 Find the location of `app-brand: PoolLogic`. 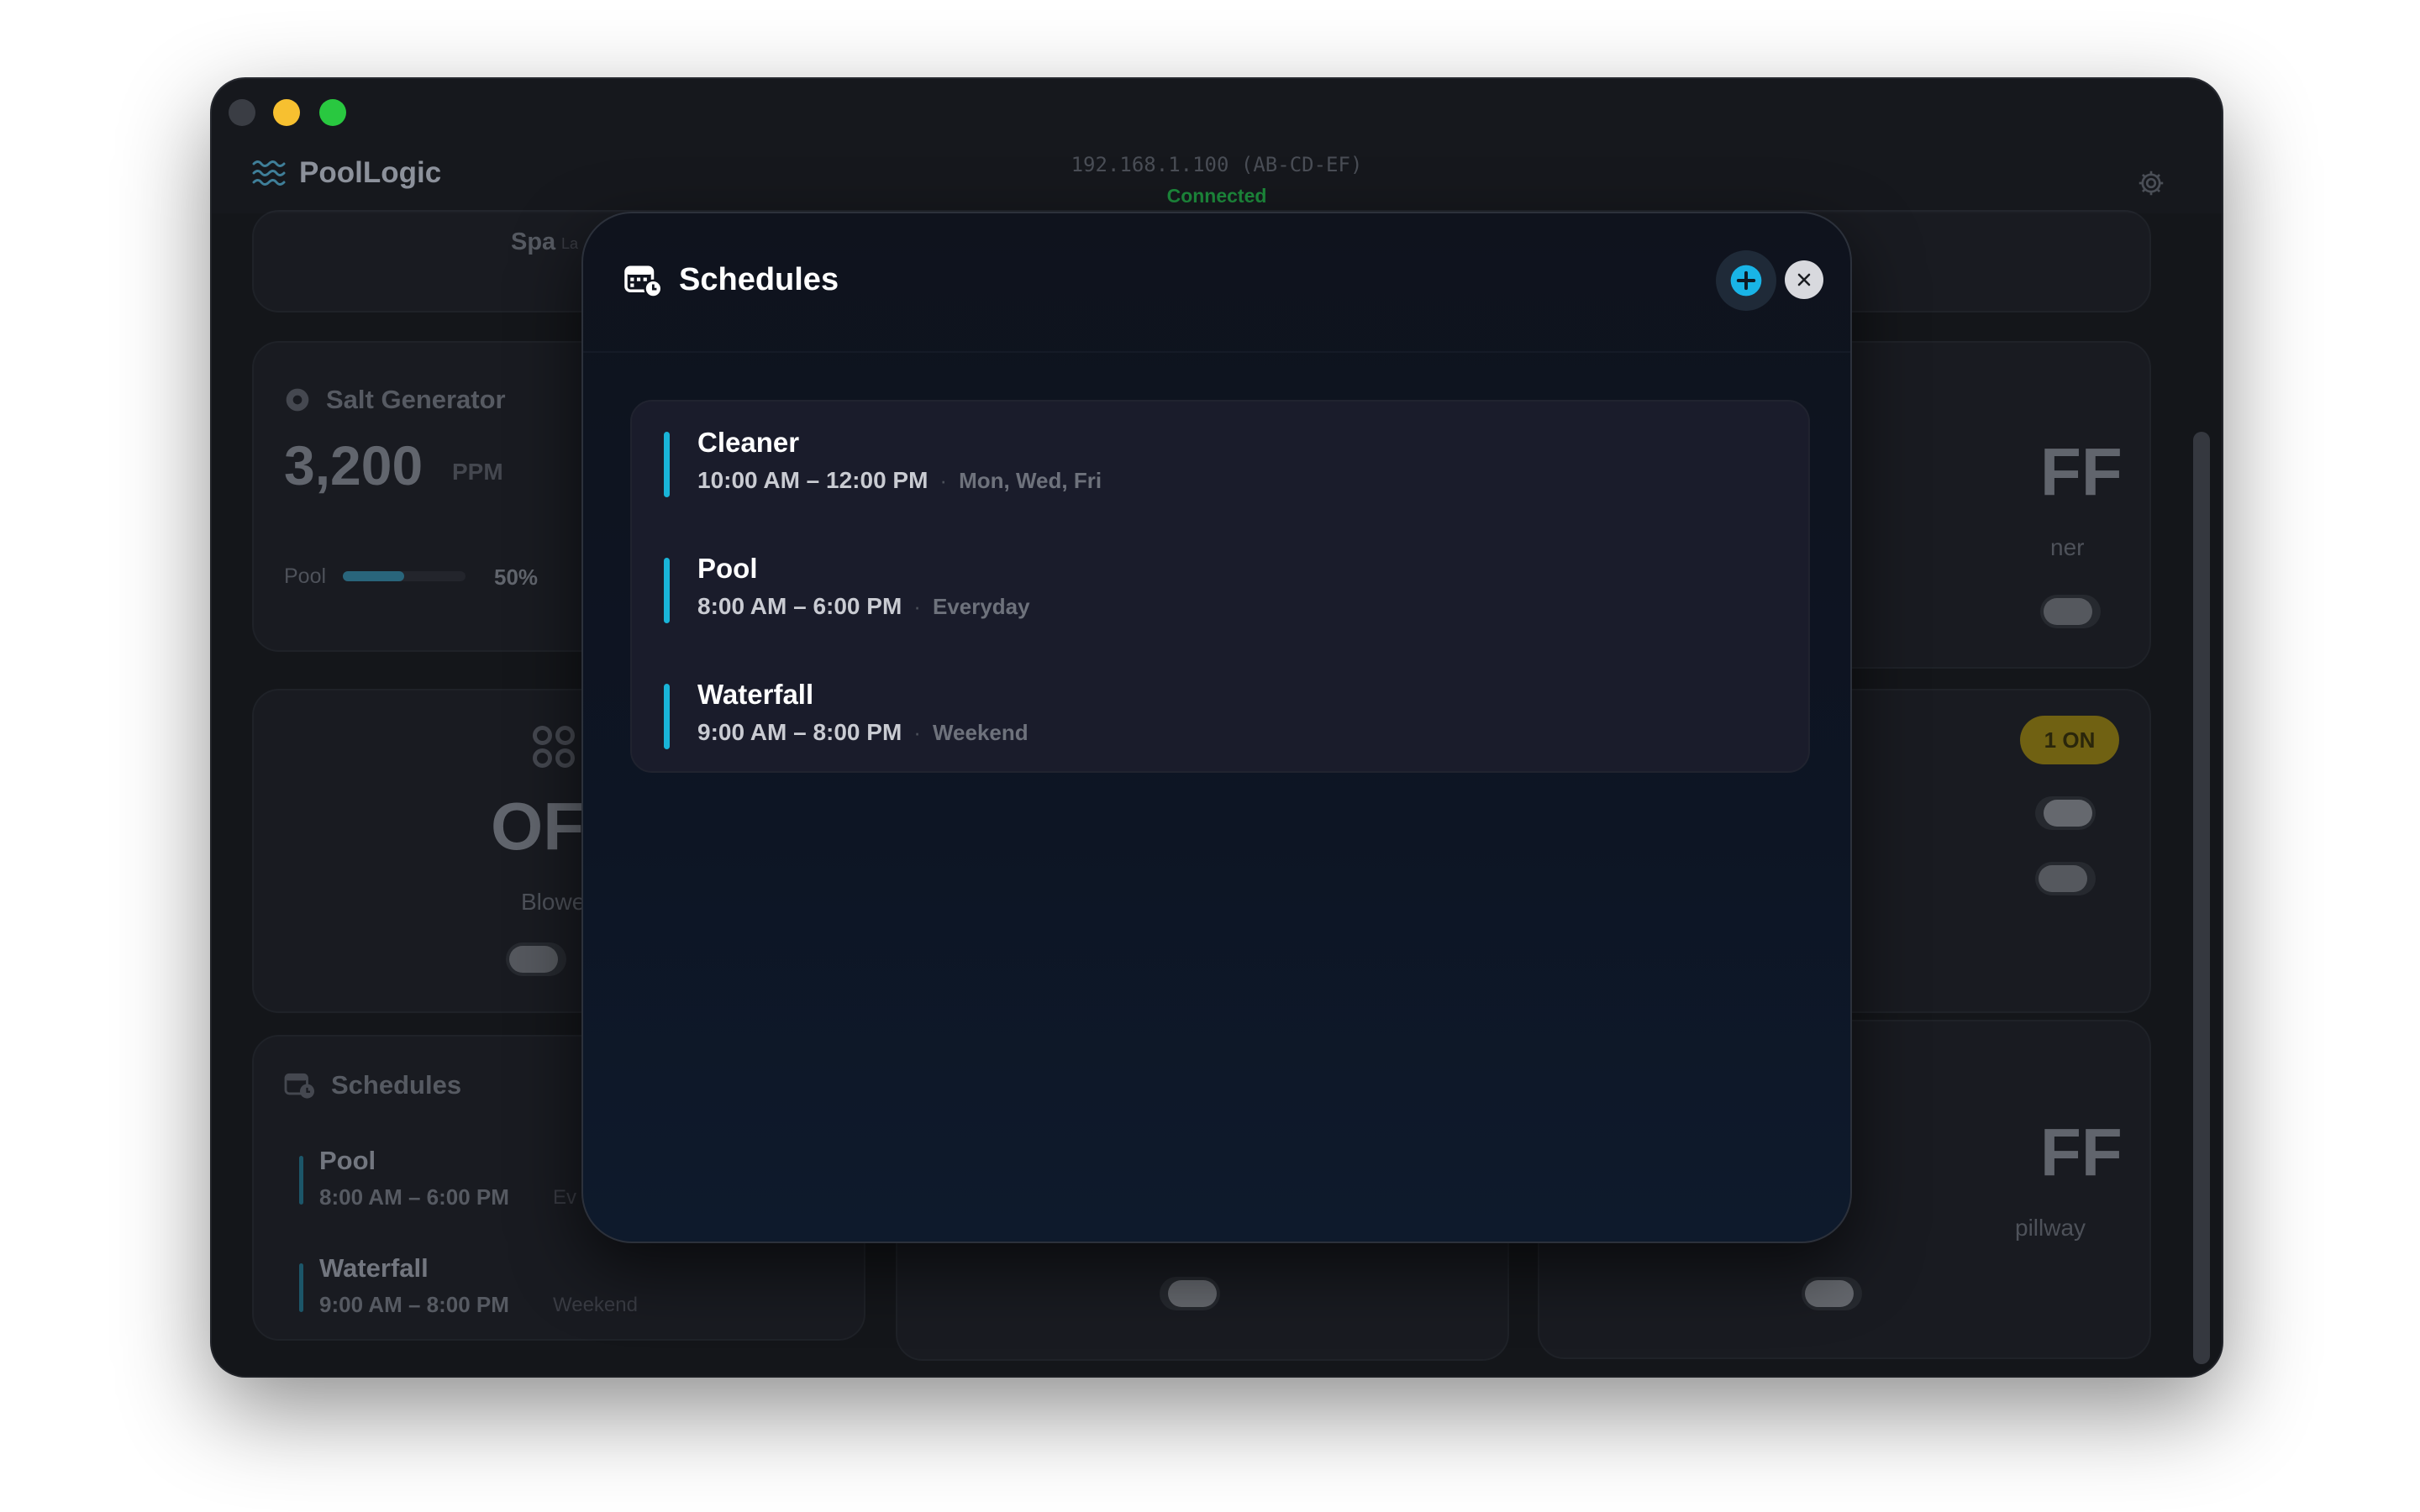

app-brand: PoolLogic is located at coordinates (346, 173).